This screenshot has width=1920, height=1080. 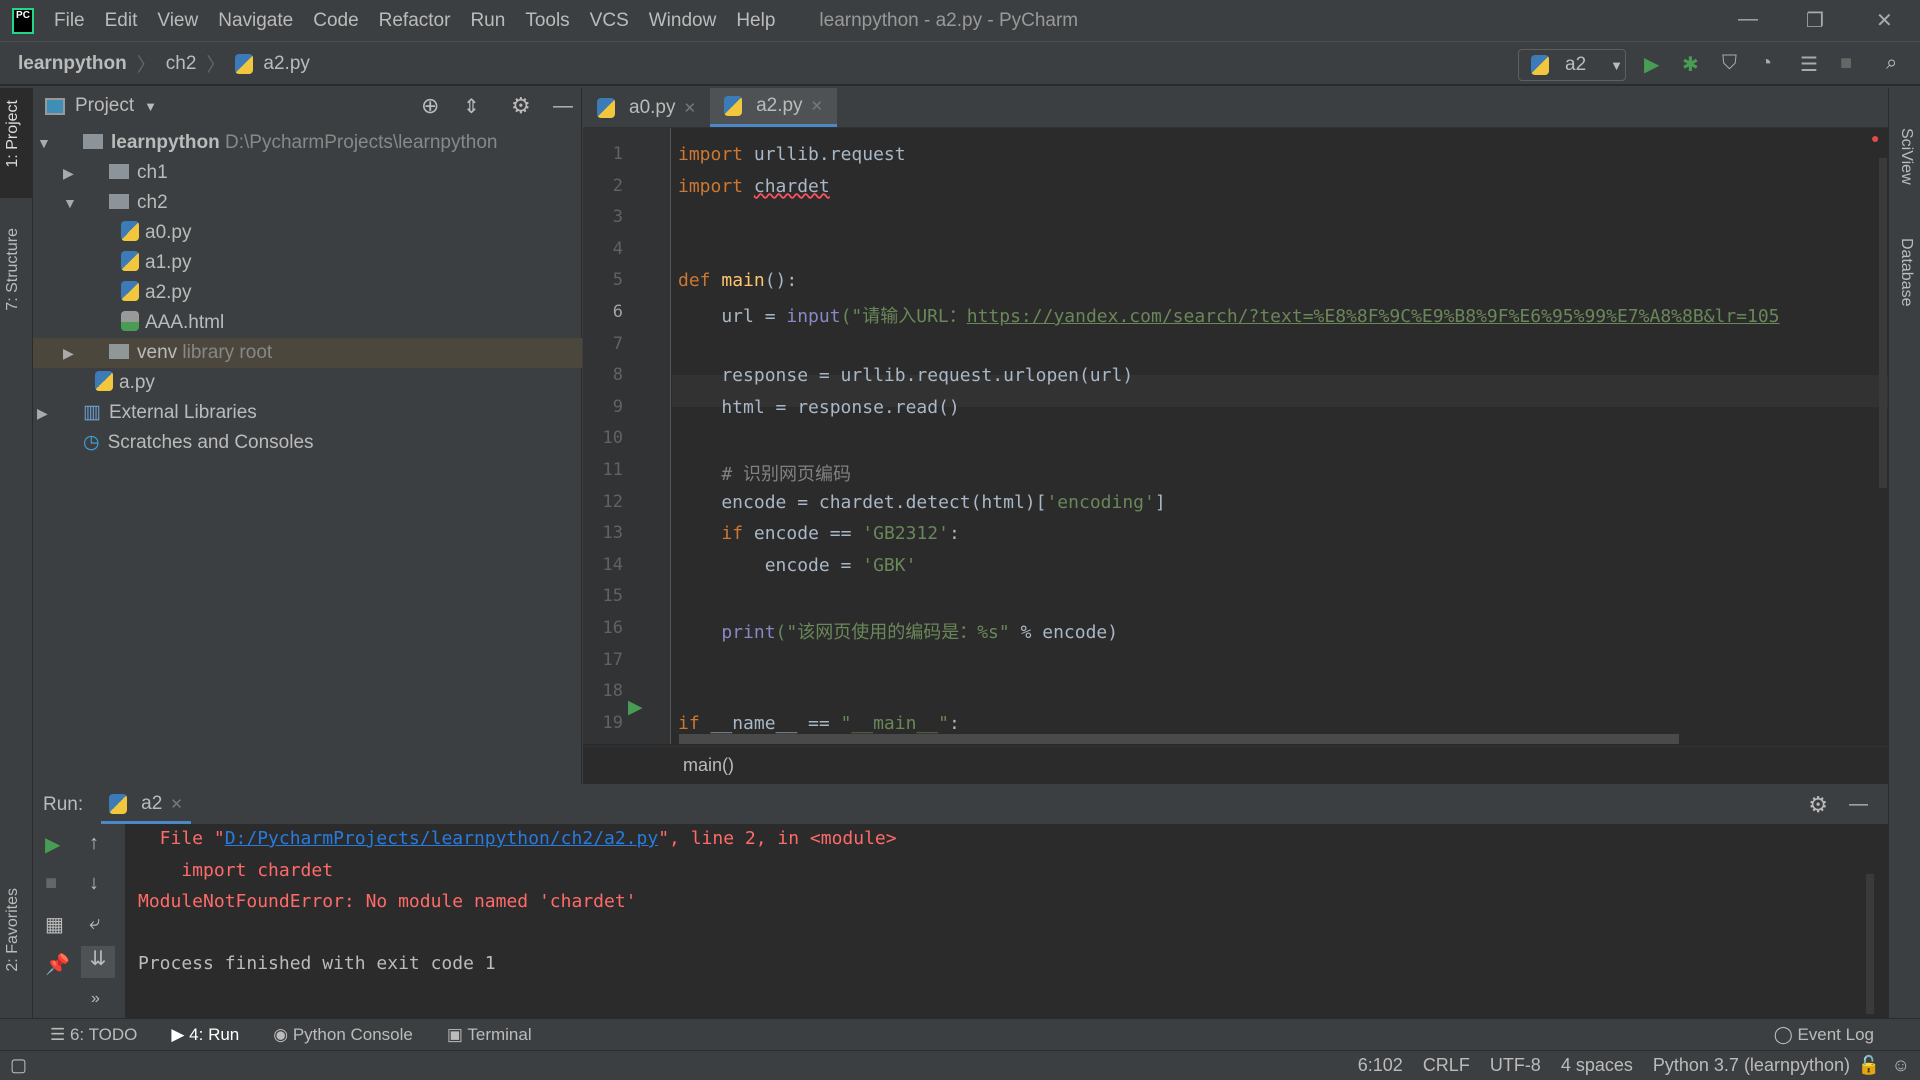 I want to click on code-line: print("该网页使用的编码是：%s" % encode), so click(x=920, y=632).